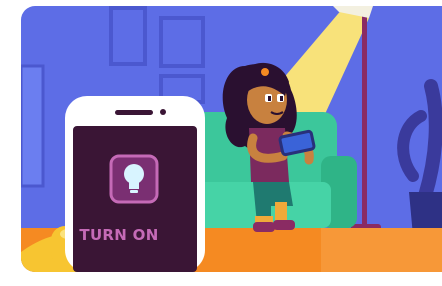 The height and width of the screenshot is (286, 442). What do you see at coordinates (119, 235) in the screenshot?
I see `turn-on-label: TURN ON` at bounding box center [119, 235].